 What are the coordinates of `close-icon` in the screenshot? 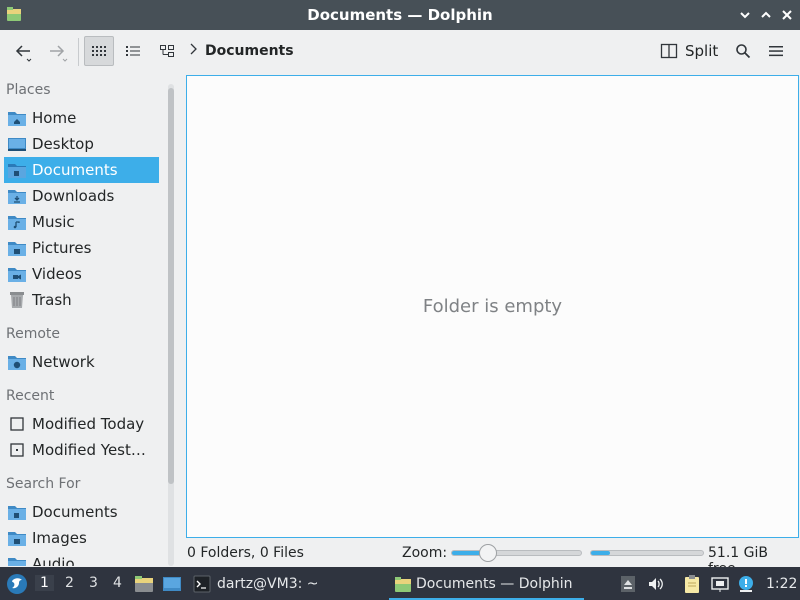 It's located at (787, 15).